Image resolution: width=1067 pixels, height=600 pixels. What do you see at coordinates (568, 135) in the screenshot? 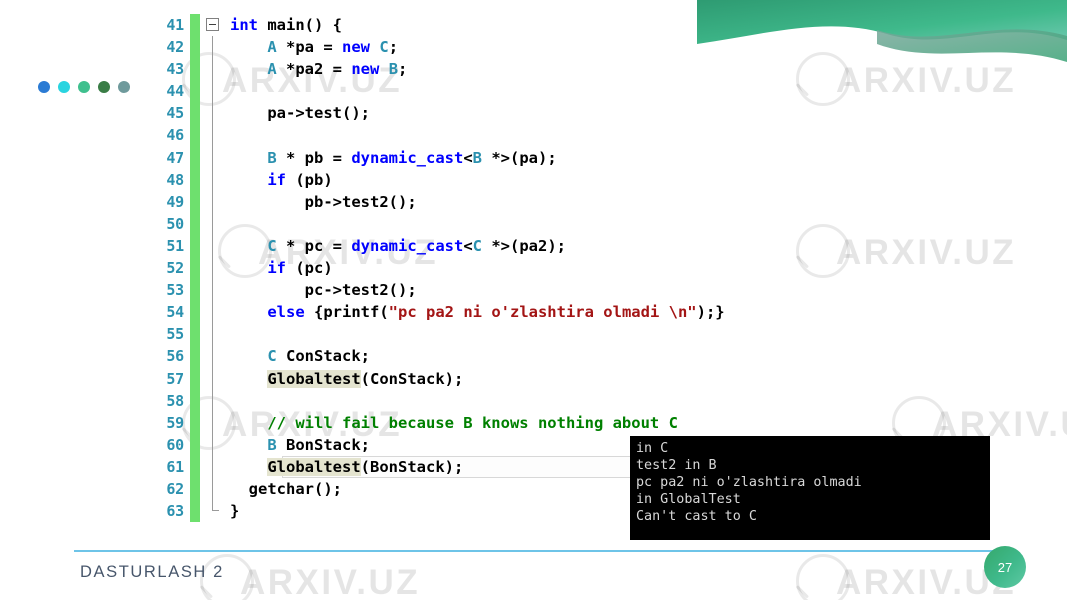
I see `code-line: 46` at bounding box center [568, 135].